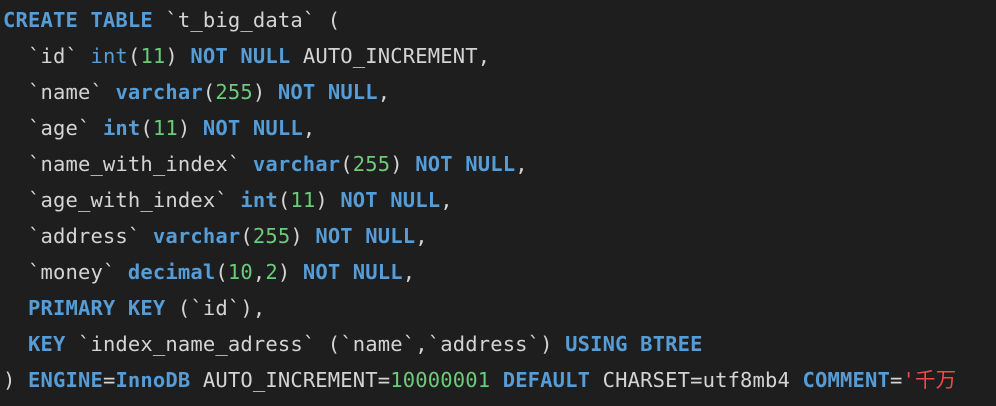  Describe the element at coordinates (240, 272) in the screenshot. I see `number-token: 10` at that location.